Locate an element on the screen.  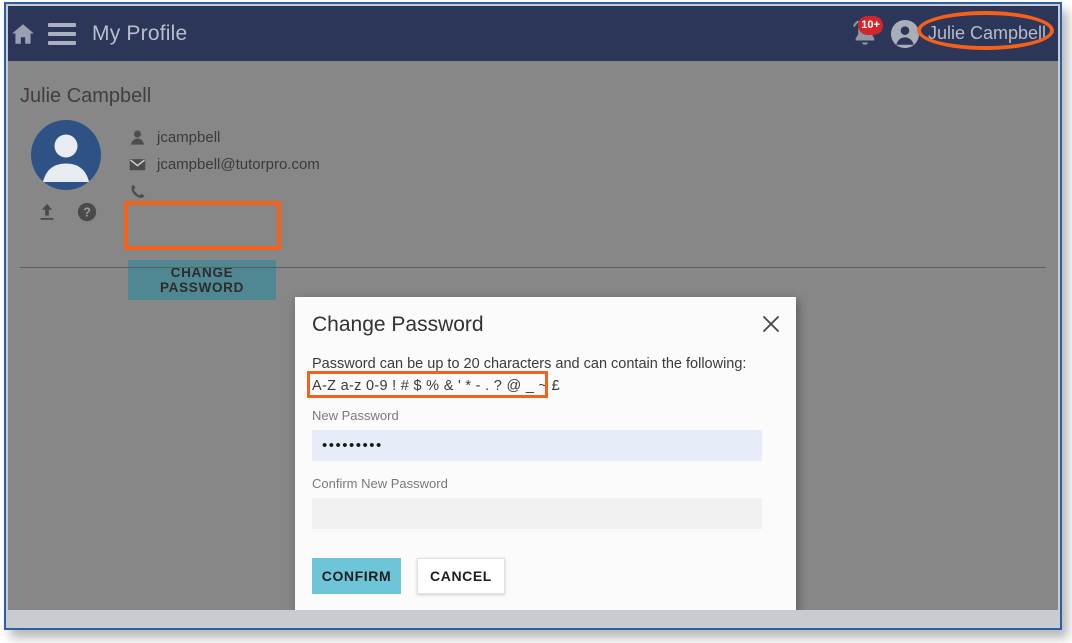
profile-field-email: jcampbell@tutorpro.com is located at coordinates (224, 164).